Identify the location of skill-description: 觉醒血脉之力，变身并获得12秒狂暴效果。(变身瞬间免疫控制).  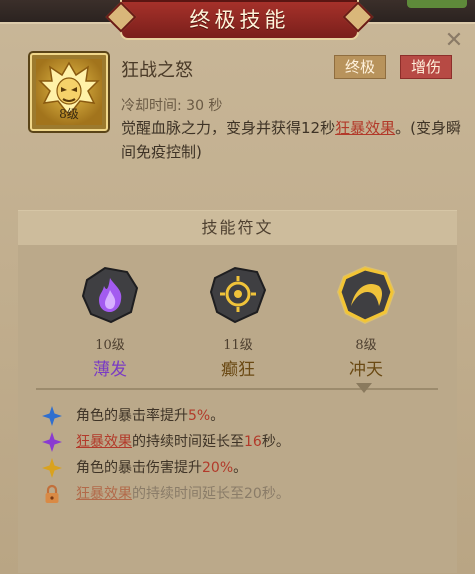
(291, 140).